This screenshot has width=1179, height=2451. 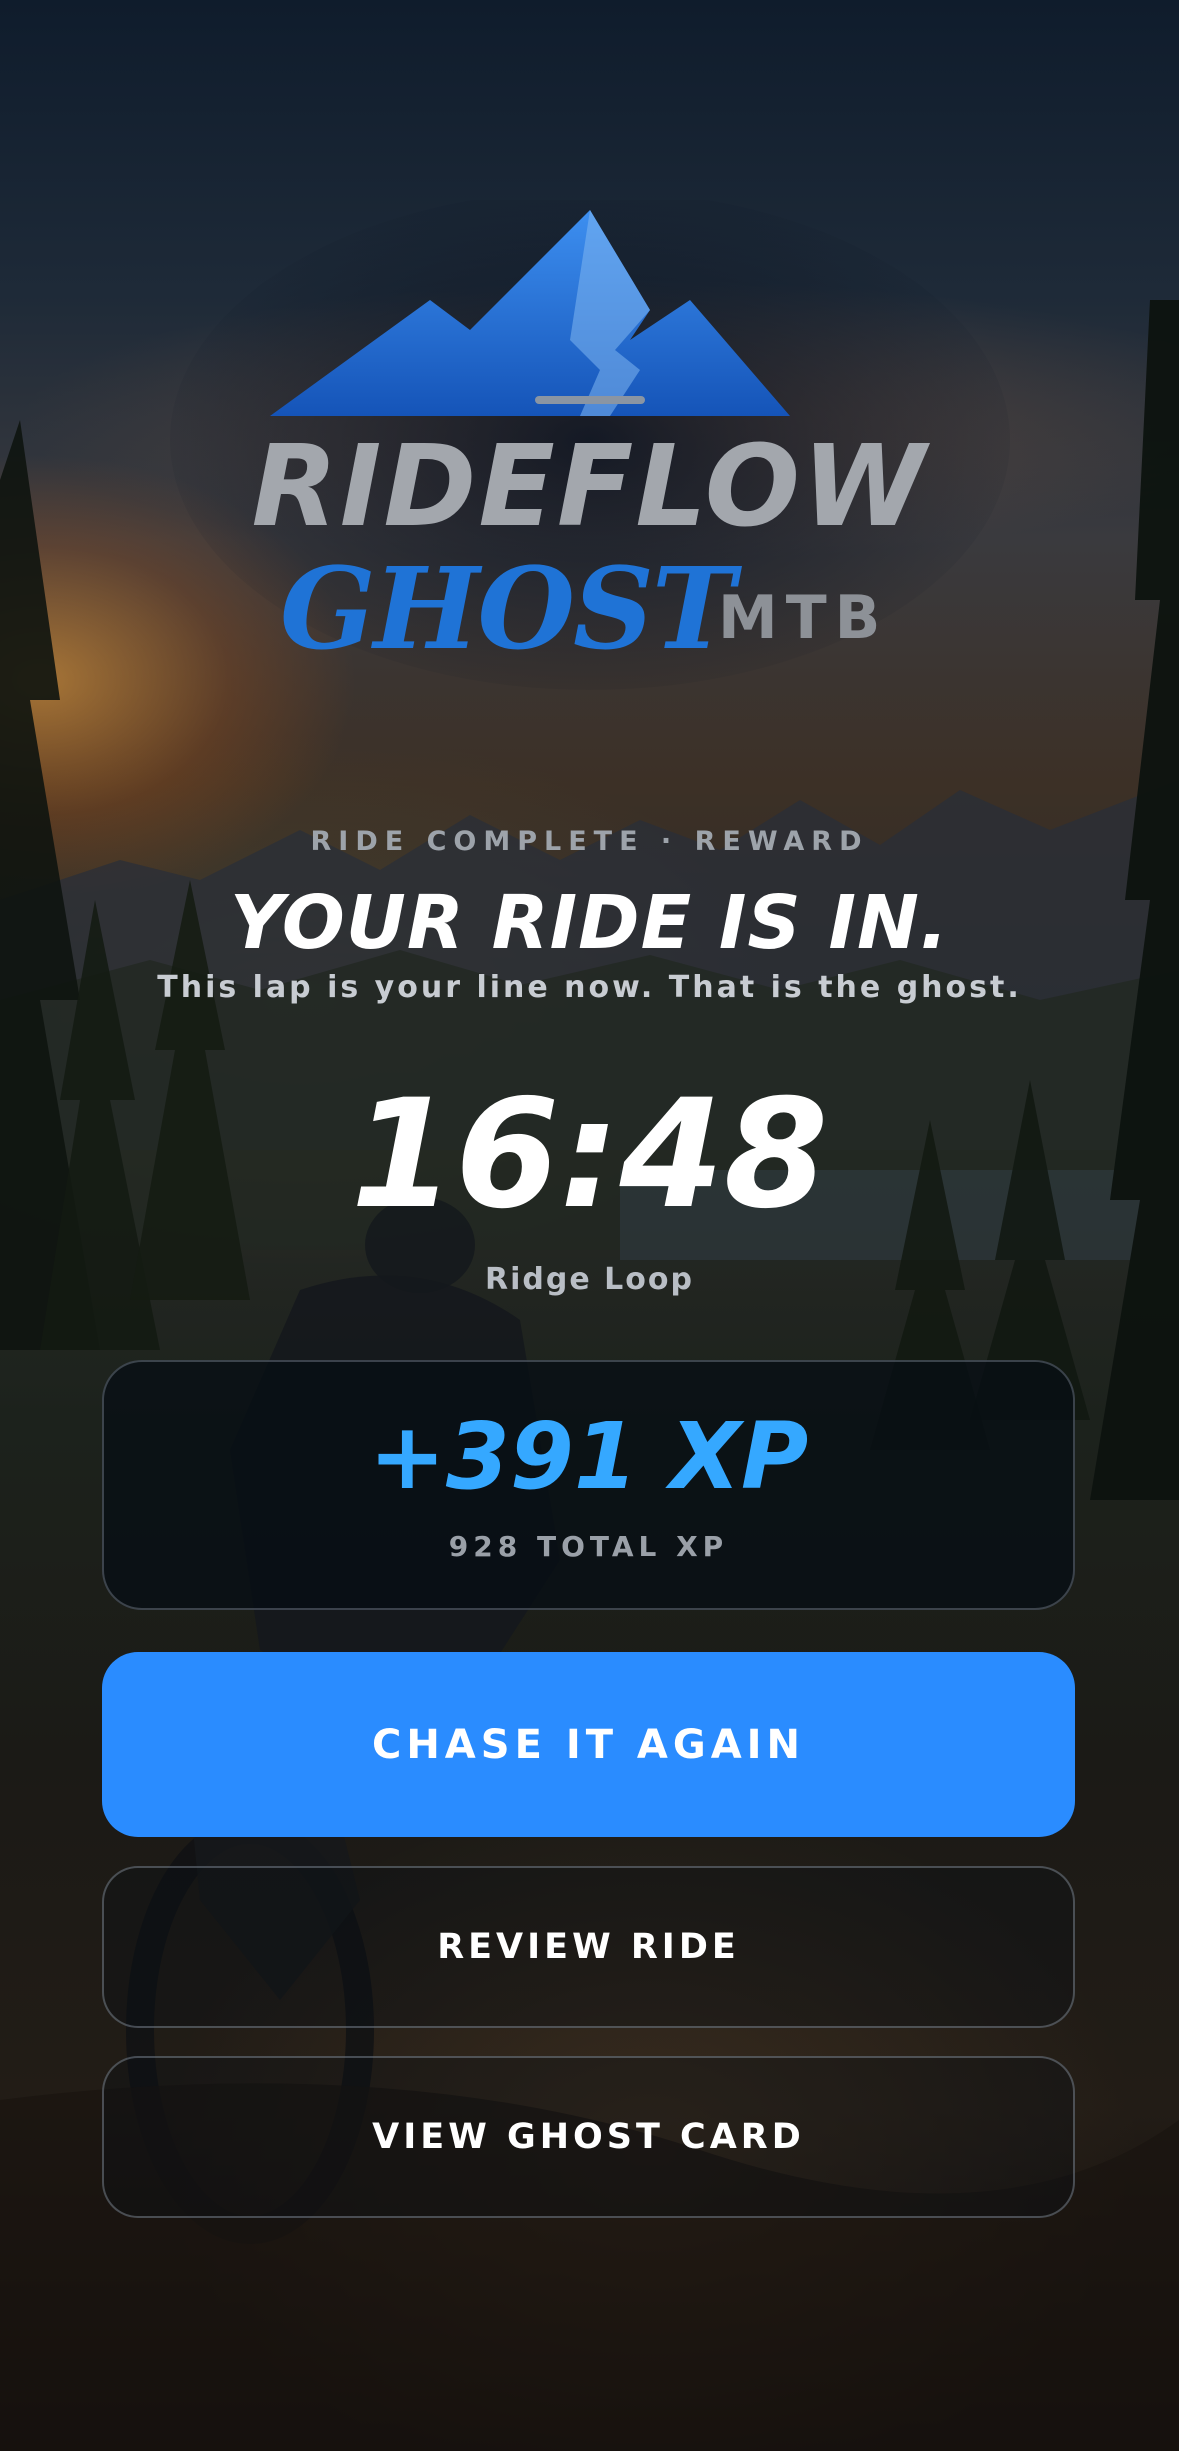 What do you see at coordinates (589, 1155) in the screenshot?
I see `ride-time: 16:48` at bounding box center [589, 1155].